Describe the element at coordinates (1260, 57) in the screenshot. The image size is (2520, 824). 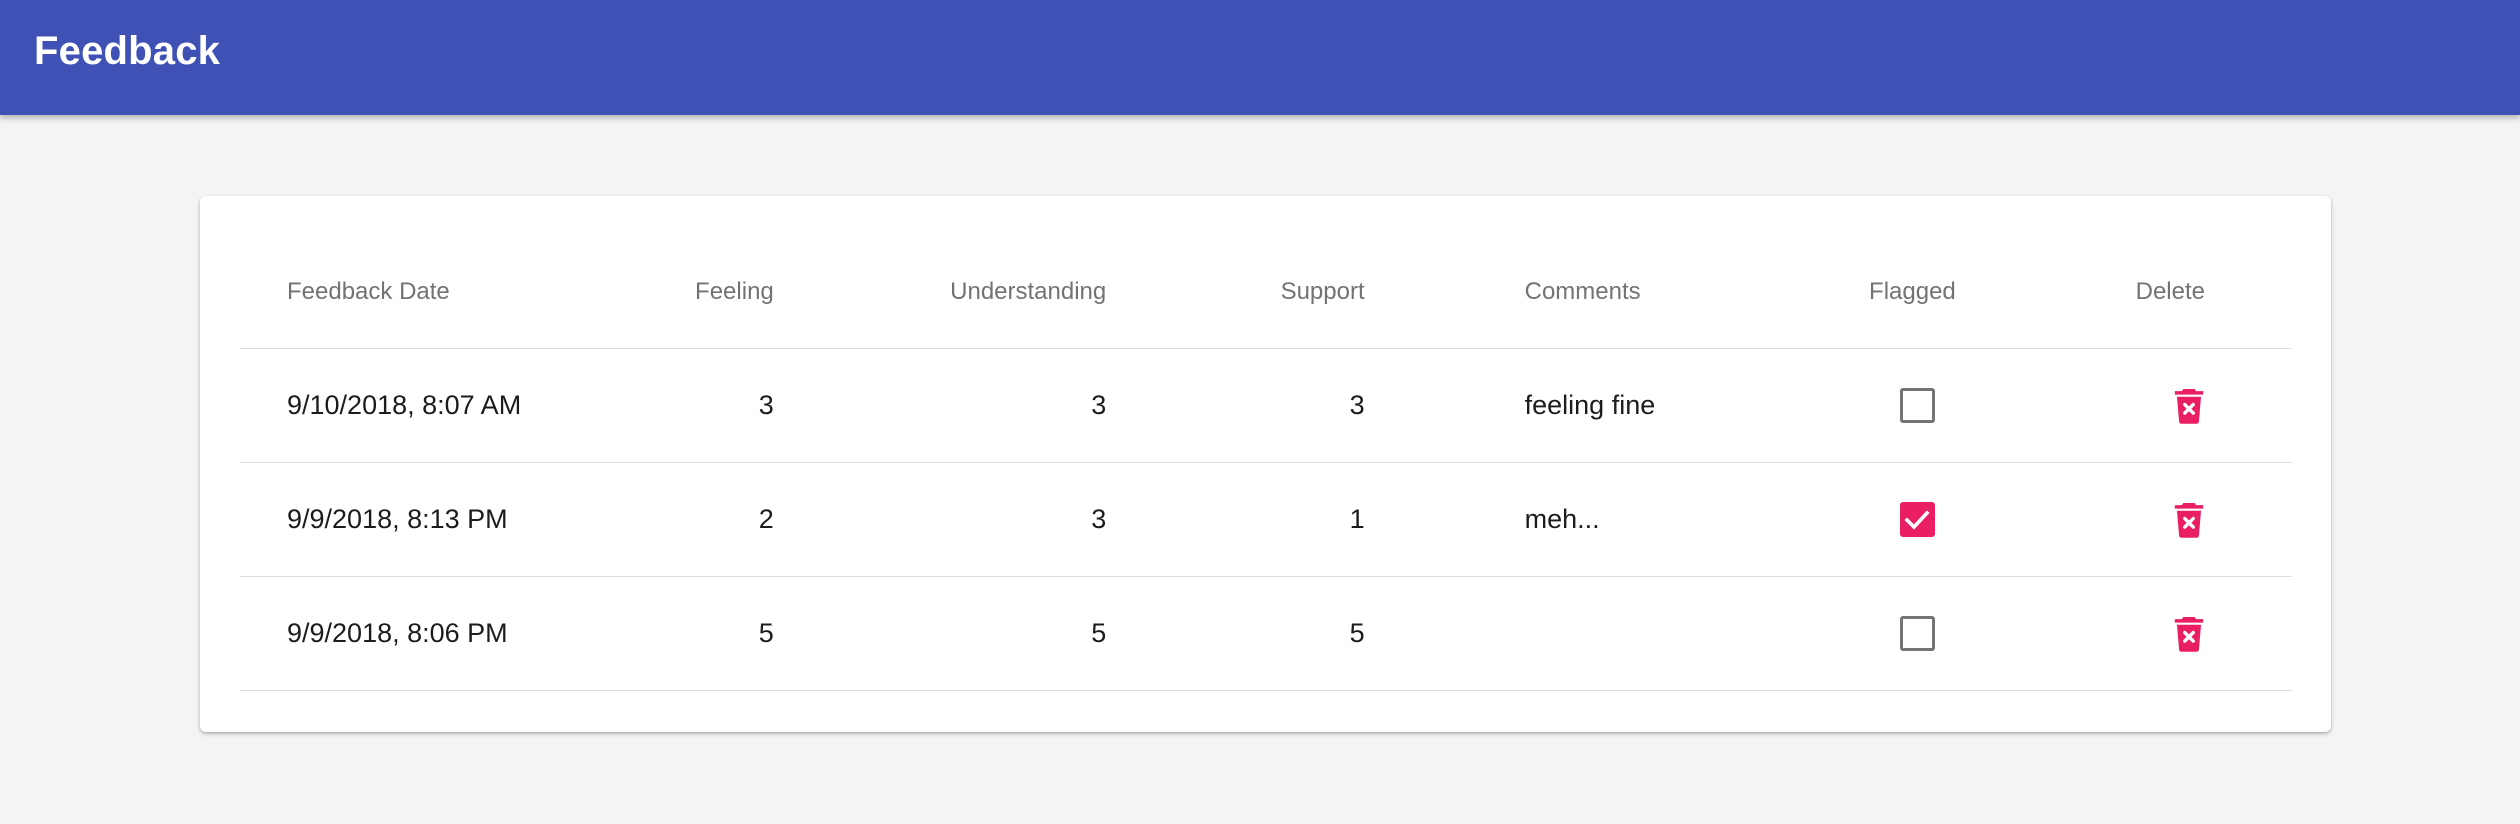
I see `app-bar: Feedback` at that location.